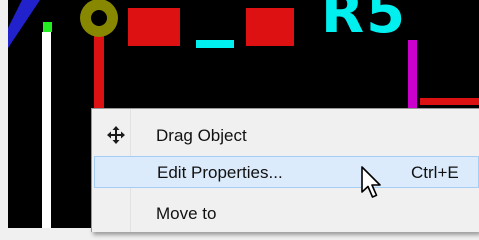 The height and width of the screenshot is (240, 479). I want to click on menu-item-move-to: Move to, so click(286, 213).